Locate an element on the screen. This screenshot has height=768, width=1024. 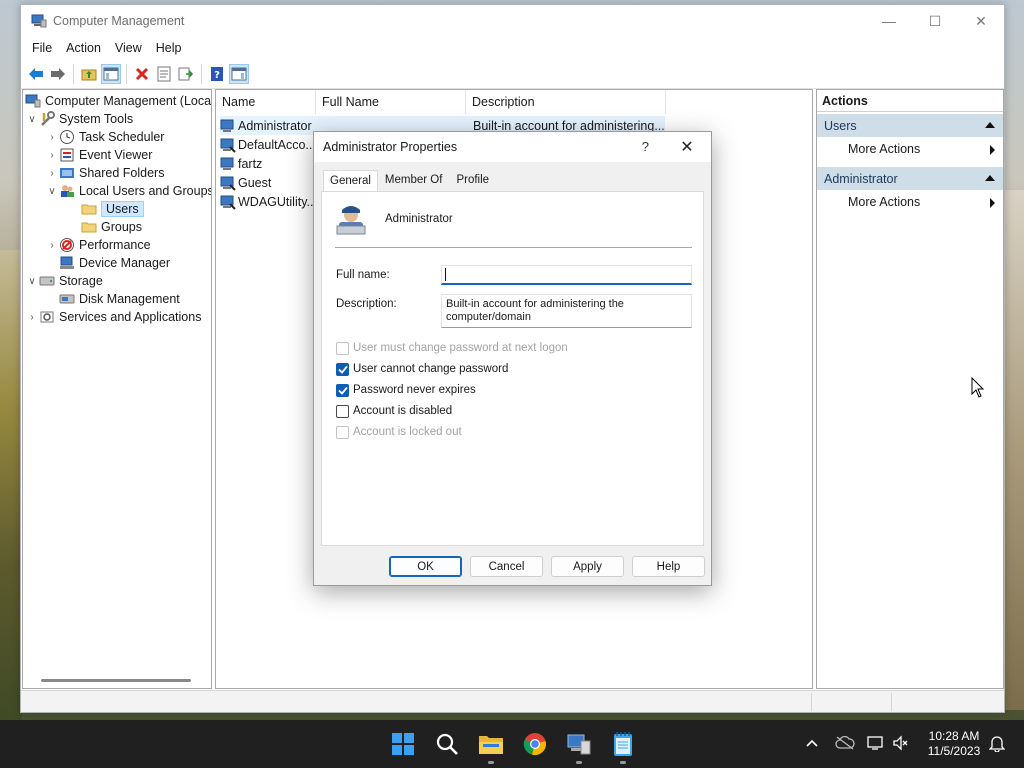
computer-management-icon is located at coordinates (579, 747).